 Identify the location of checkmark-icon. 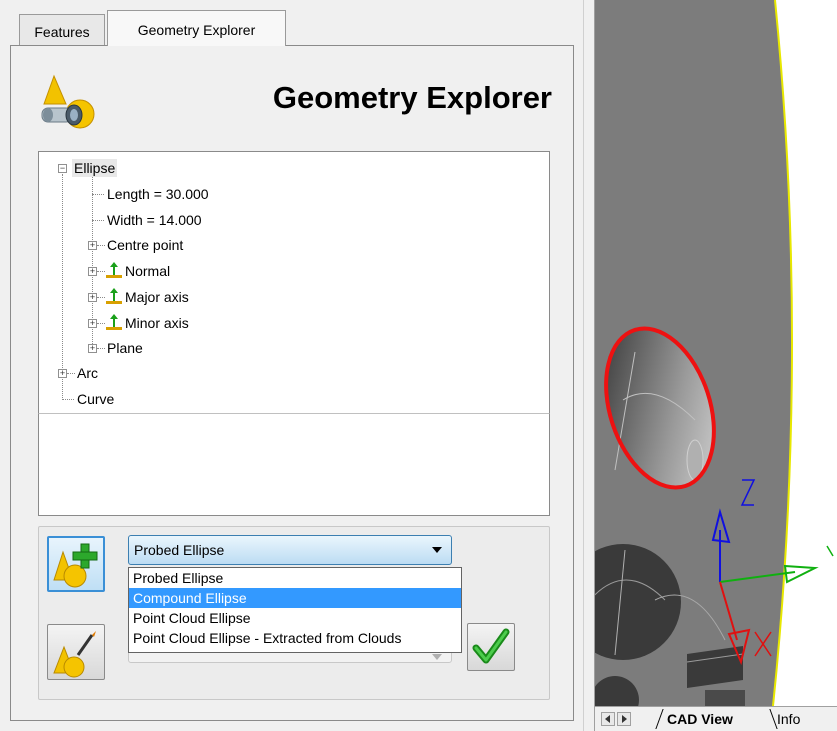
(491, 646).